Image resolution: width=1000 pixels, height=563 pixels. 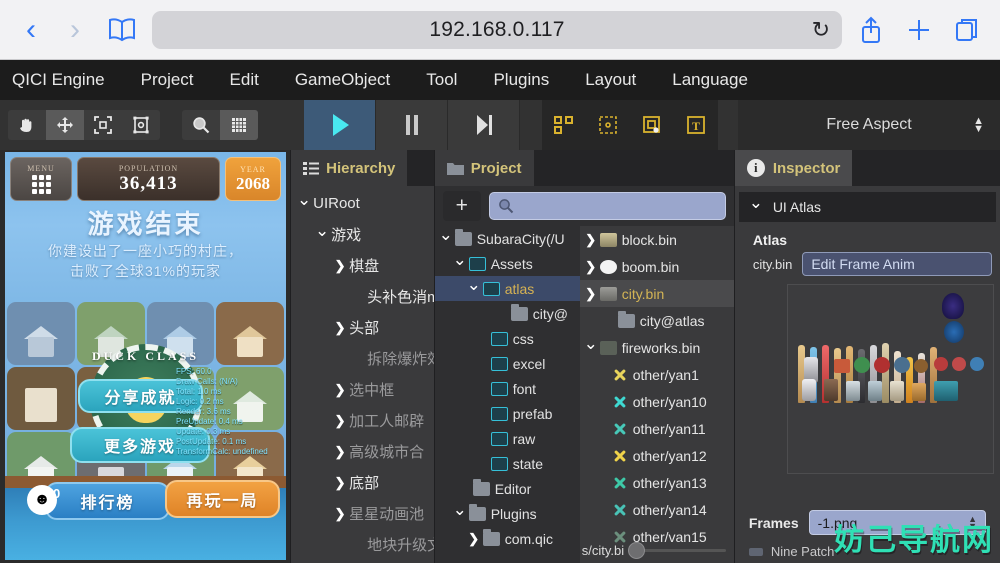 I want to click on project-item-subaracity: SubaraCity(/U, so click(x=507, y=238).